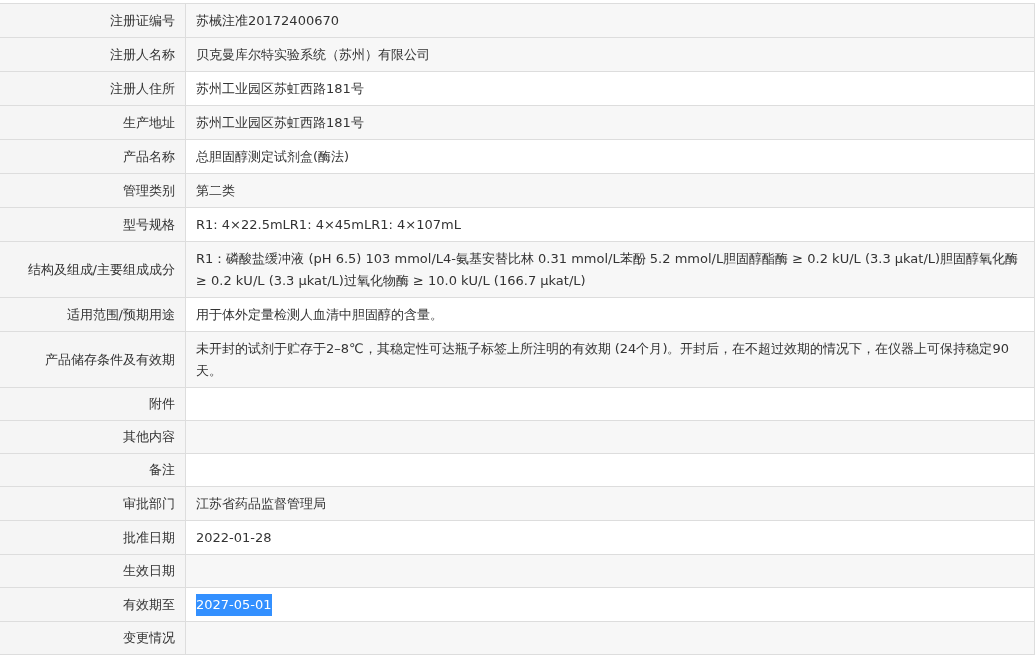 The width and height of the screenshot is (1035, 655). Describe the element at coordinates (608, 270) in the screenshot. I see `field-value: R1：磷酸盐缓冲液 (pH 6.5) 103 mmol/L4-氨基安替比林 0.31 mmol/L苯酚 5.2 mmol/L胆固醇酯酶 ≥ 0.2 kU/L (3.3 µkat/L)胆固醇氧化酶 ≥ 0.2 kU/L (3.3 µkat/L)过氧化物酶 ≥ 10.0 kU/L (166.7 µkat/L)` at that location.